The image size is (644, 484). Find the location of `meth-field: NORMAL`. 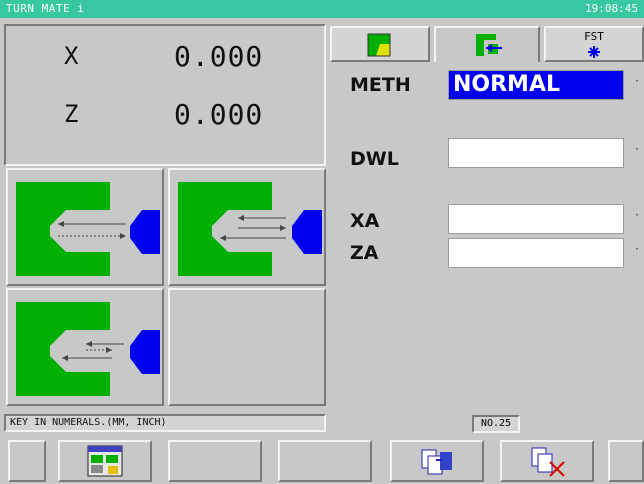

meth-field: NORMAL is located at coordinates (536, 85).